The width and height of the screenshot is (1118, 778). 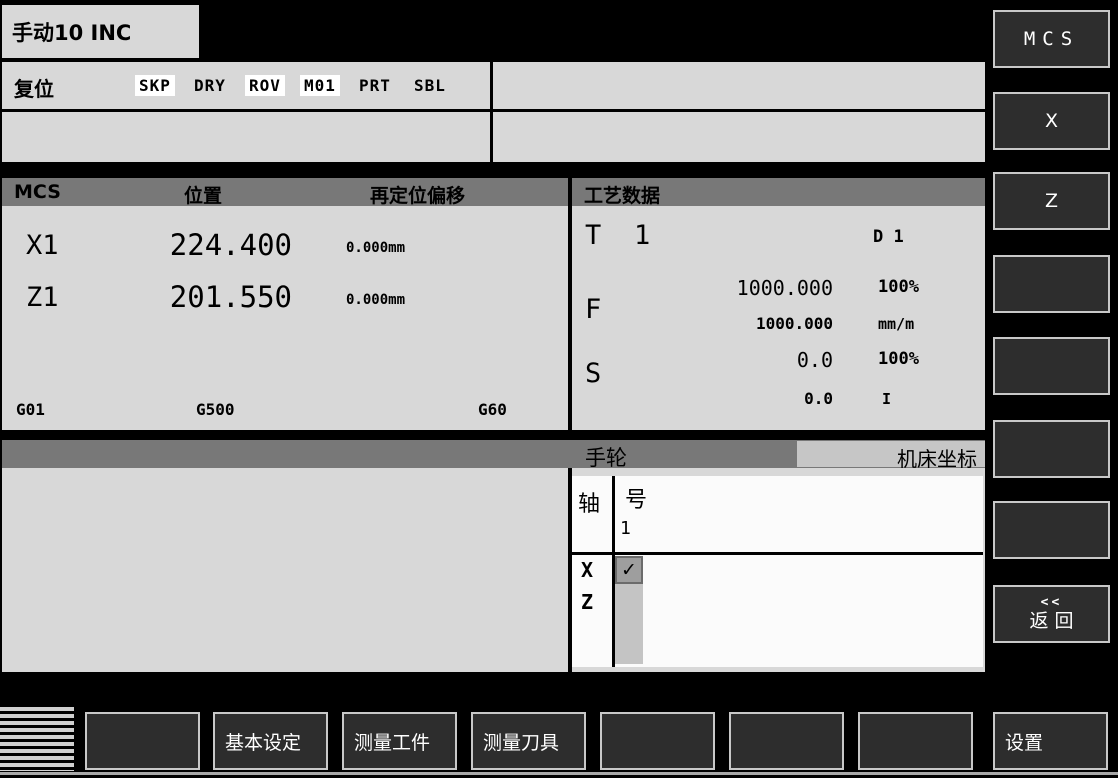 I want to click on axis-x1-offset: 0.000mm, so click(x=376, y=248).